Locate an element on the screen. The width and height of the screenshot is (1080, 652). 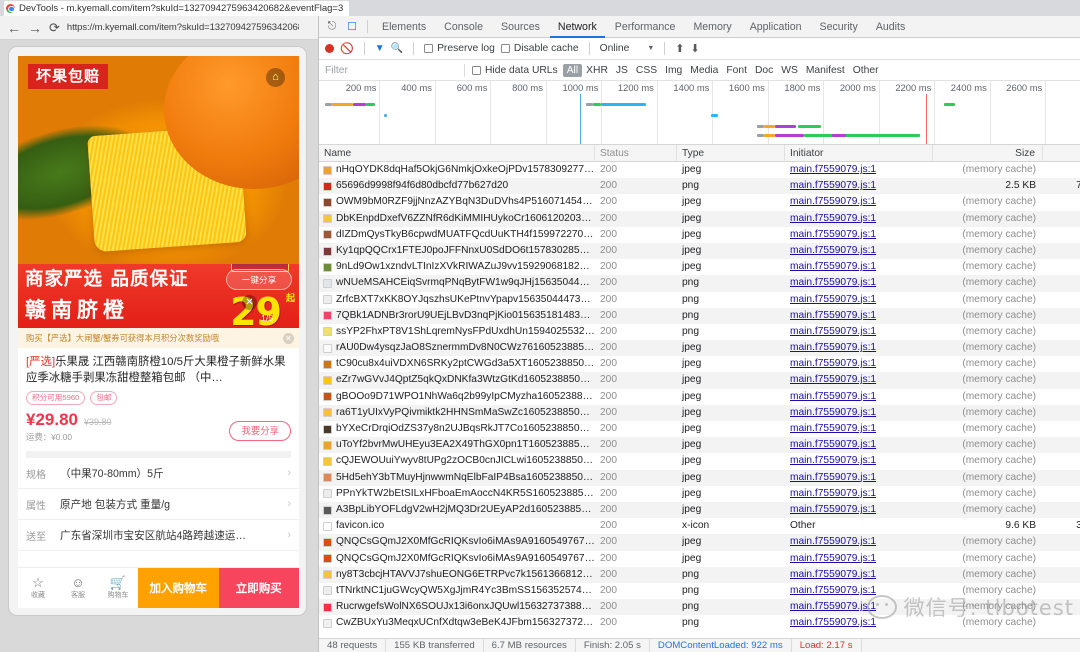
spec-row-attributes: 属性 原产地 包装方式 重量/g › is located at coordinates (158, 504).